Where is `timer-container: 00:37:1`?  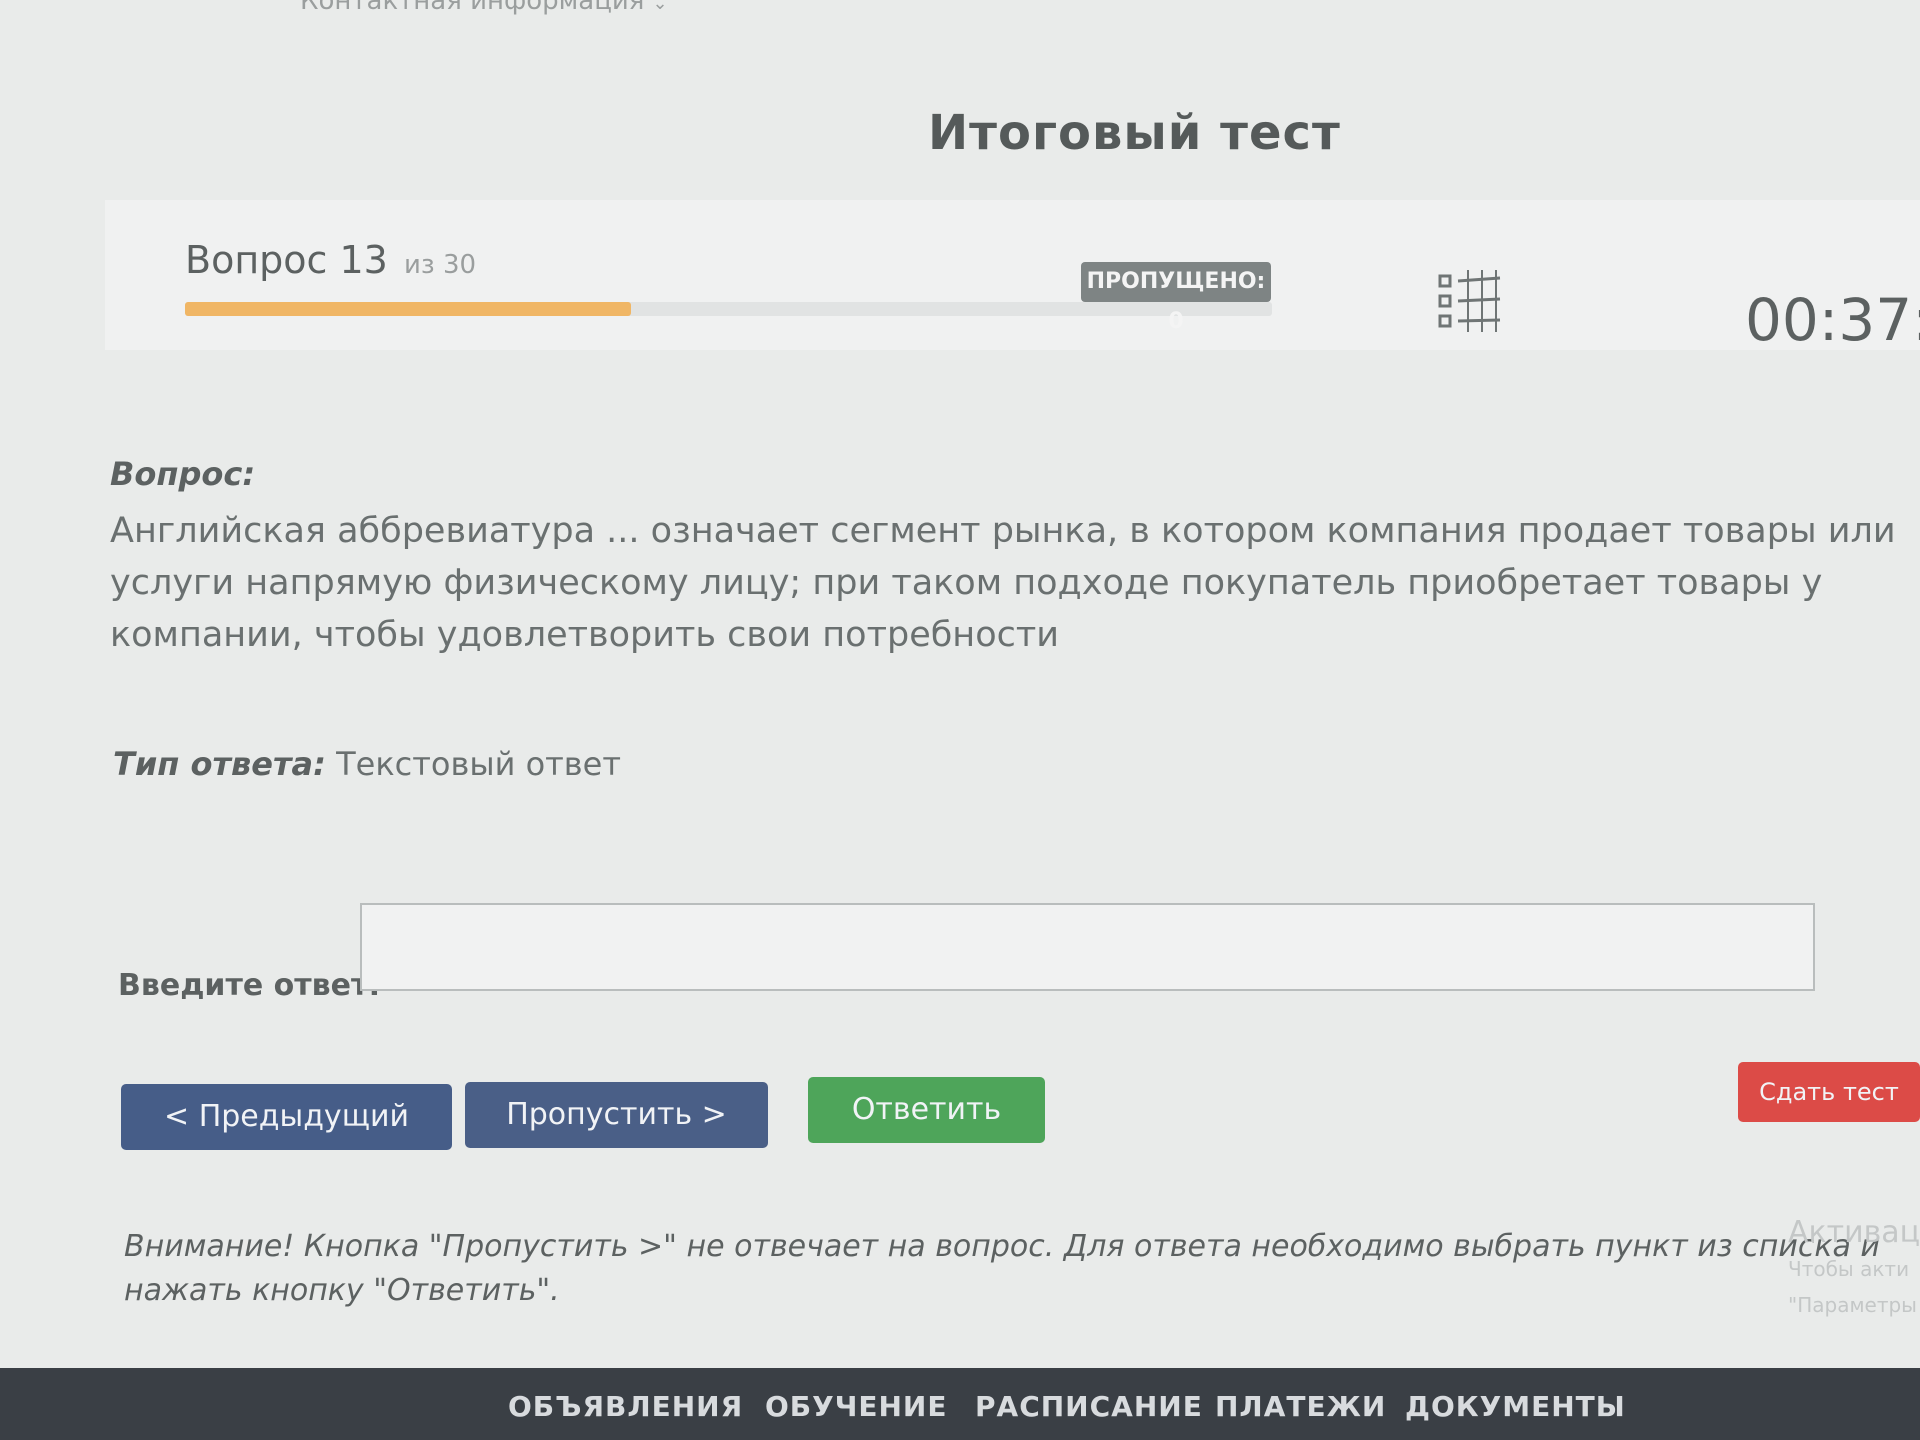 timer-container: 00:37:1 is located at coordinates (1832, 320).